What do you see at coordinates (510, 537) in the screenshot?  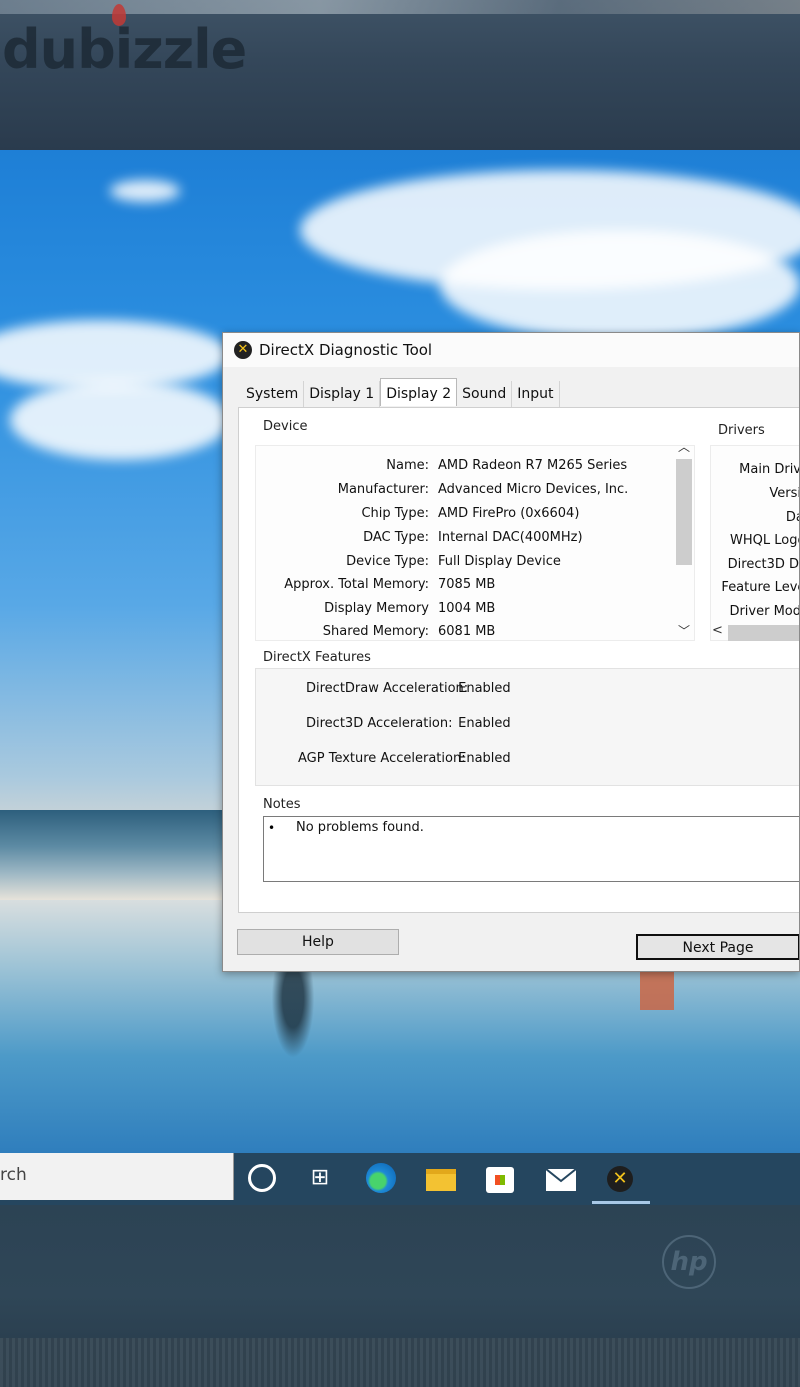 I see `device-value: Internal DAC(400MHz)` at bounding box center [510, 537].